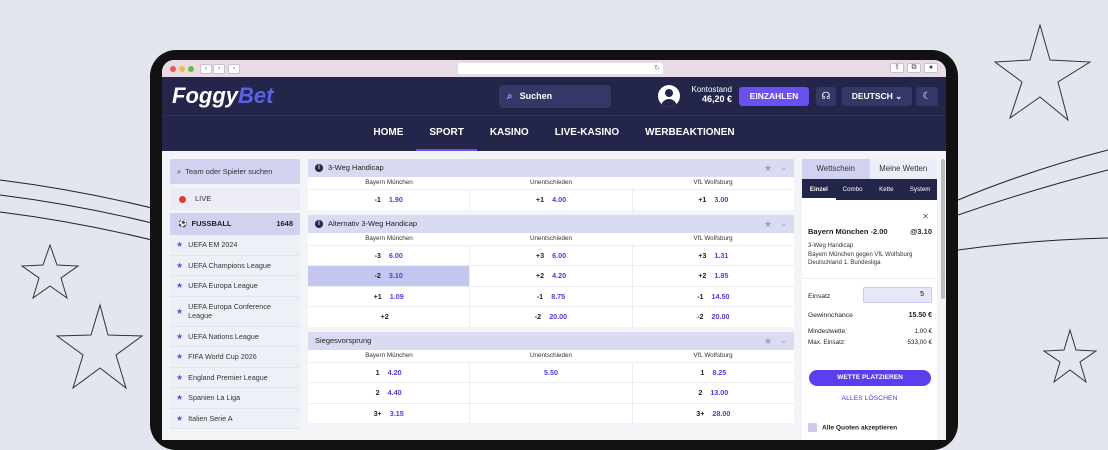  Describe the element at coordinates (509, 133) in the screenshot. I see `nav-kasino: KASINO` at that location.